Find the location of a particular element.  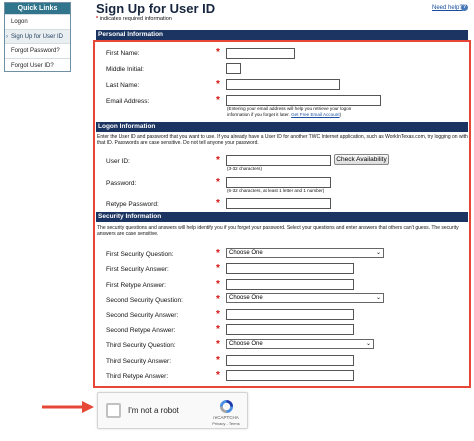

first-name-input is located at coordinates (260, 53).